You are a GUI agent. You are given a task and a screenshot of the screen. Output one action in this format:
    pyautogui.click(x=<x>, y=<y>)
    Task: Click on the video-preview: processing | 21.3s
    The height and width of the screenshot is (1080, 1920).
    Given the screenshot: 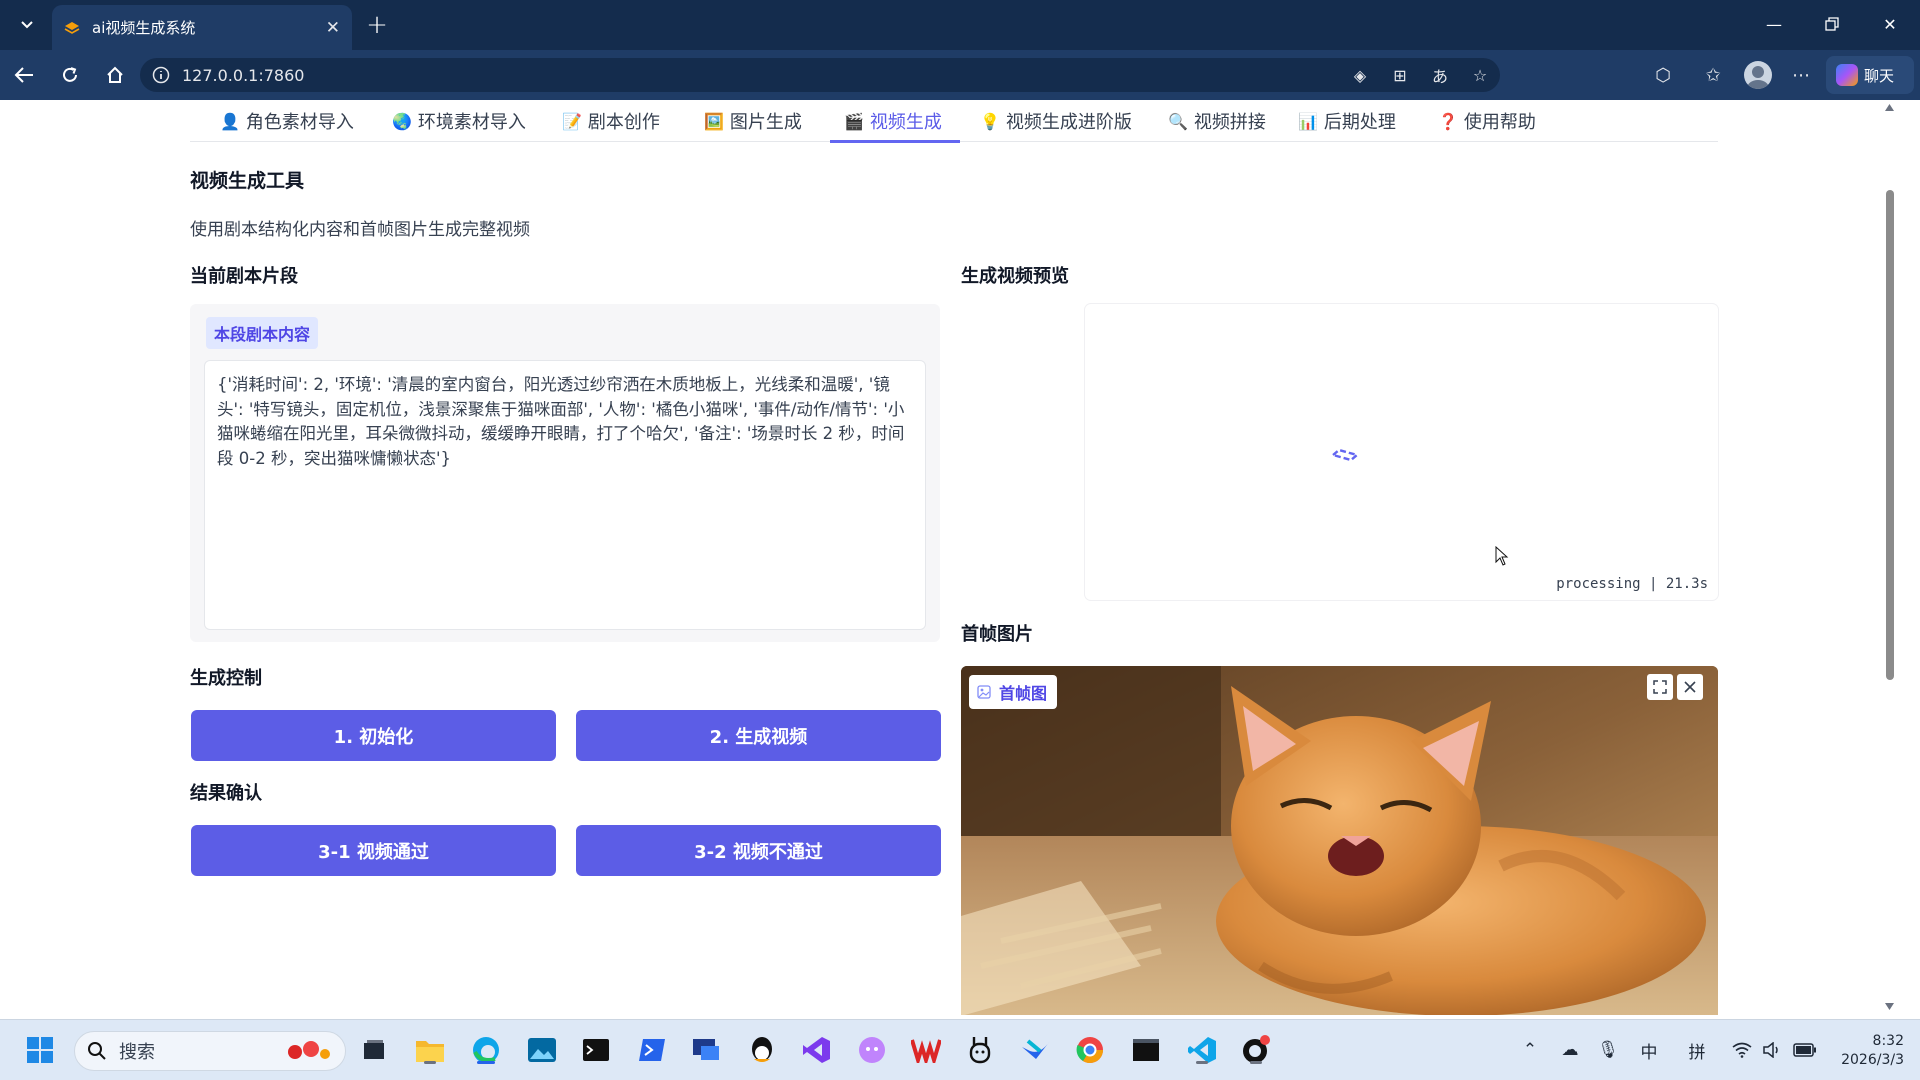 What is the action you would take?
    pyautogui.click(x=1401, y=452)
    